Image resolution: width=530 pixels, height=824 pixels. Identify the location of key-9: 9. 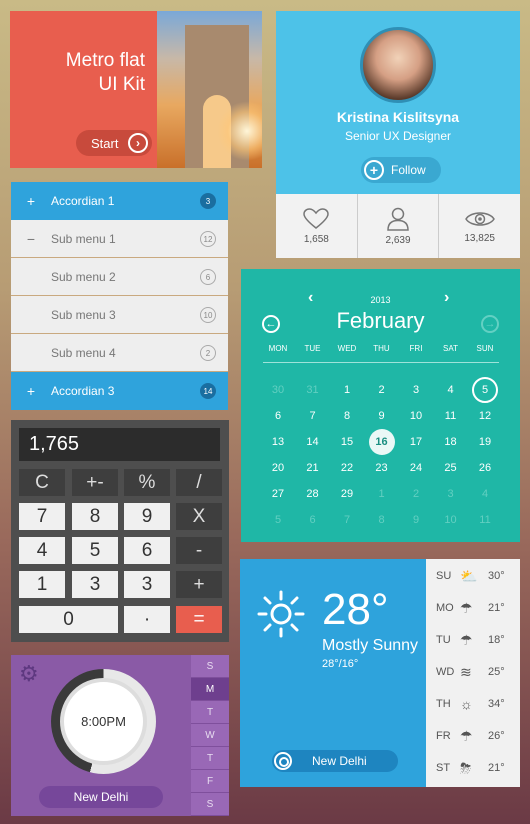
(147, 516).